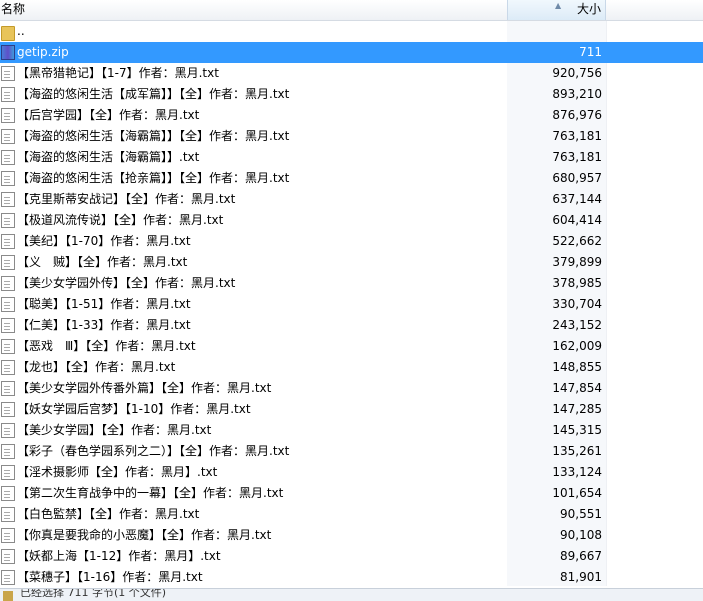 This screenshot has height=601, width=703. Describe the element at coordinates (21, 31) in the screenshot. I see `file-name: ..` at that location.